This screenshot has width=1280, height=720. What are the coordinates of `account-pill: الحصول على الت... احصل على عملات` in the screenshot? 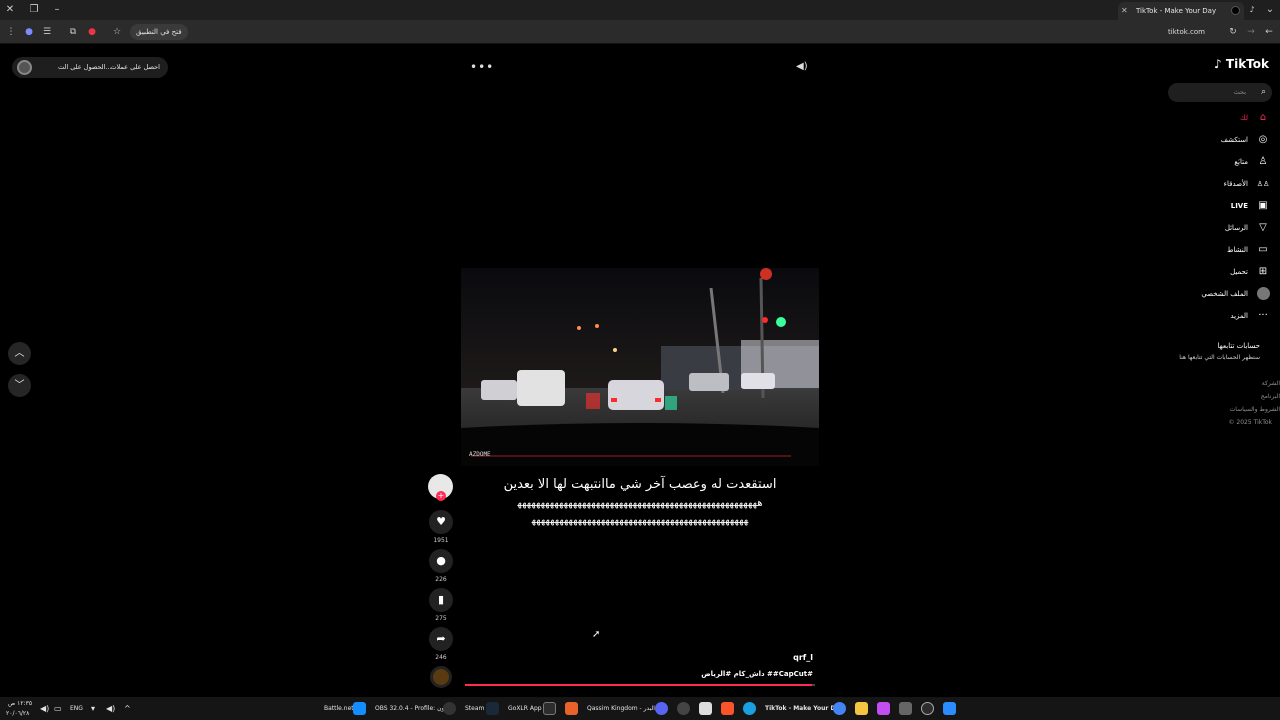 It's located at (90, 67).